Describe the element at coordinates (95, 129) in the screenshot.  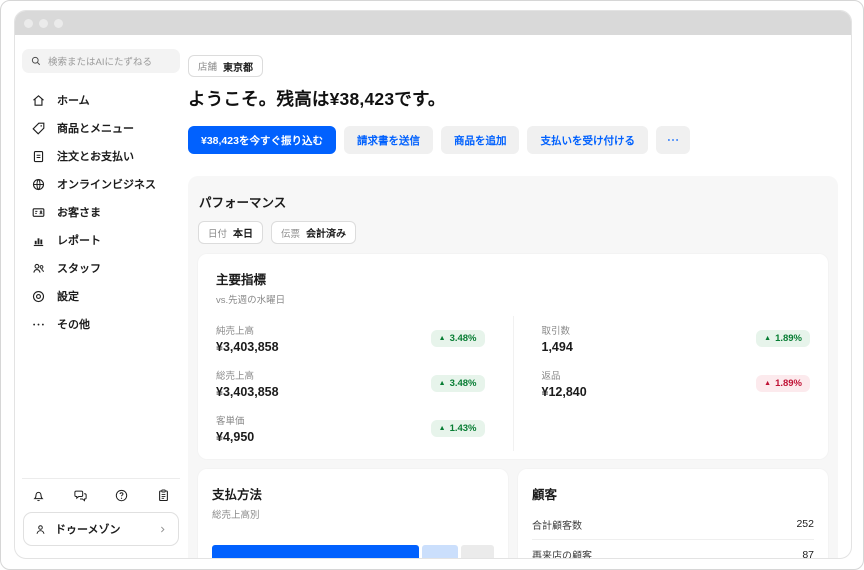
I see `sidebar-item-label: 商品とメニュー` at that location.